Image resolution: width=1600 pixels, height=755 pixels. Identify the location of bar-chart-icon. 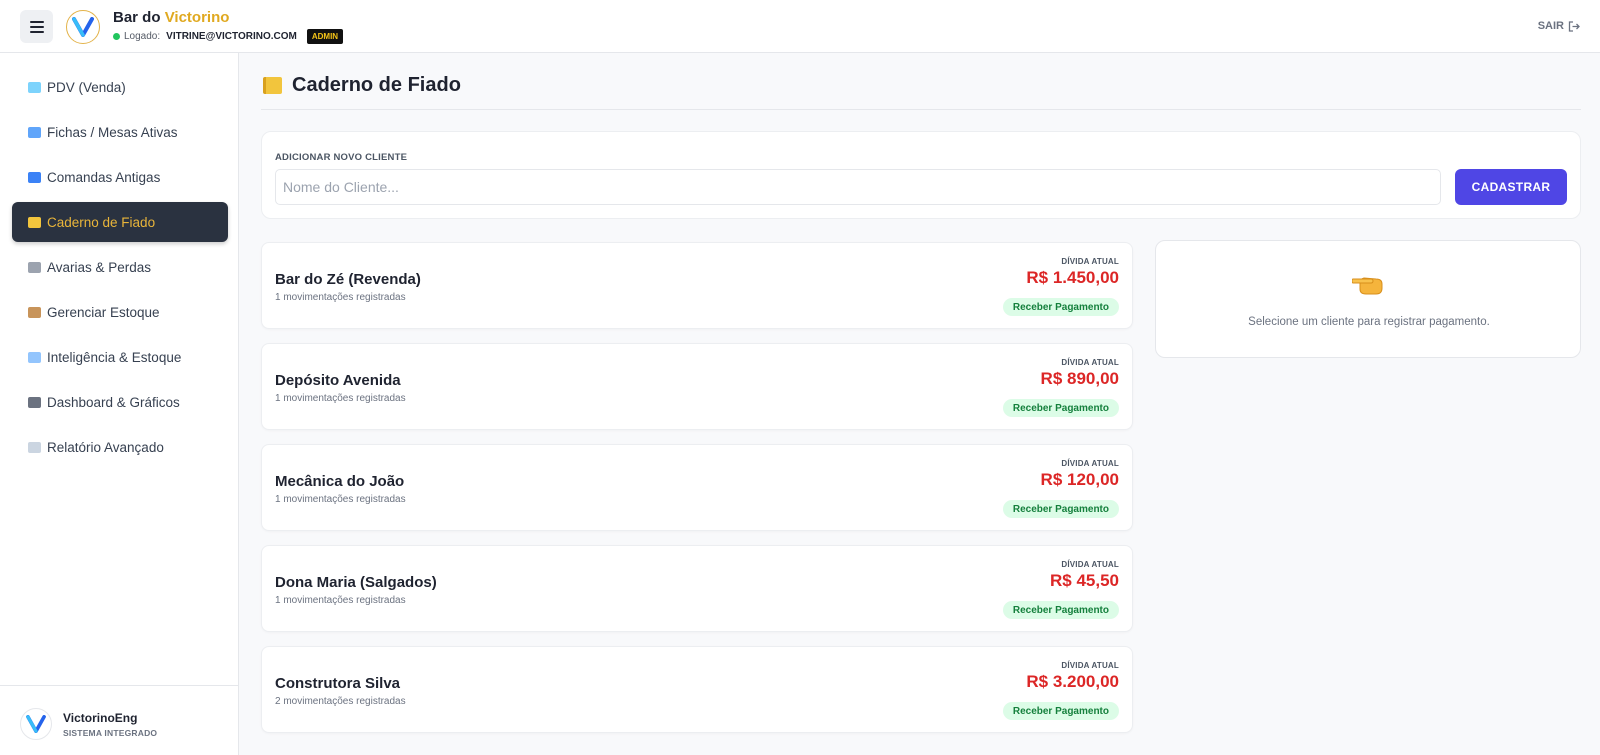
(34, 402).